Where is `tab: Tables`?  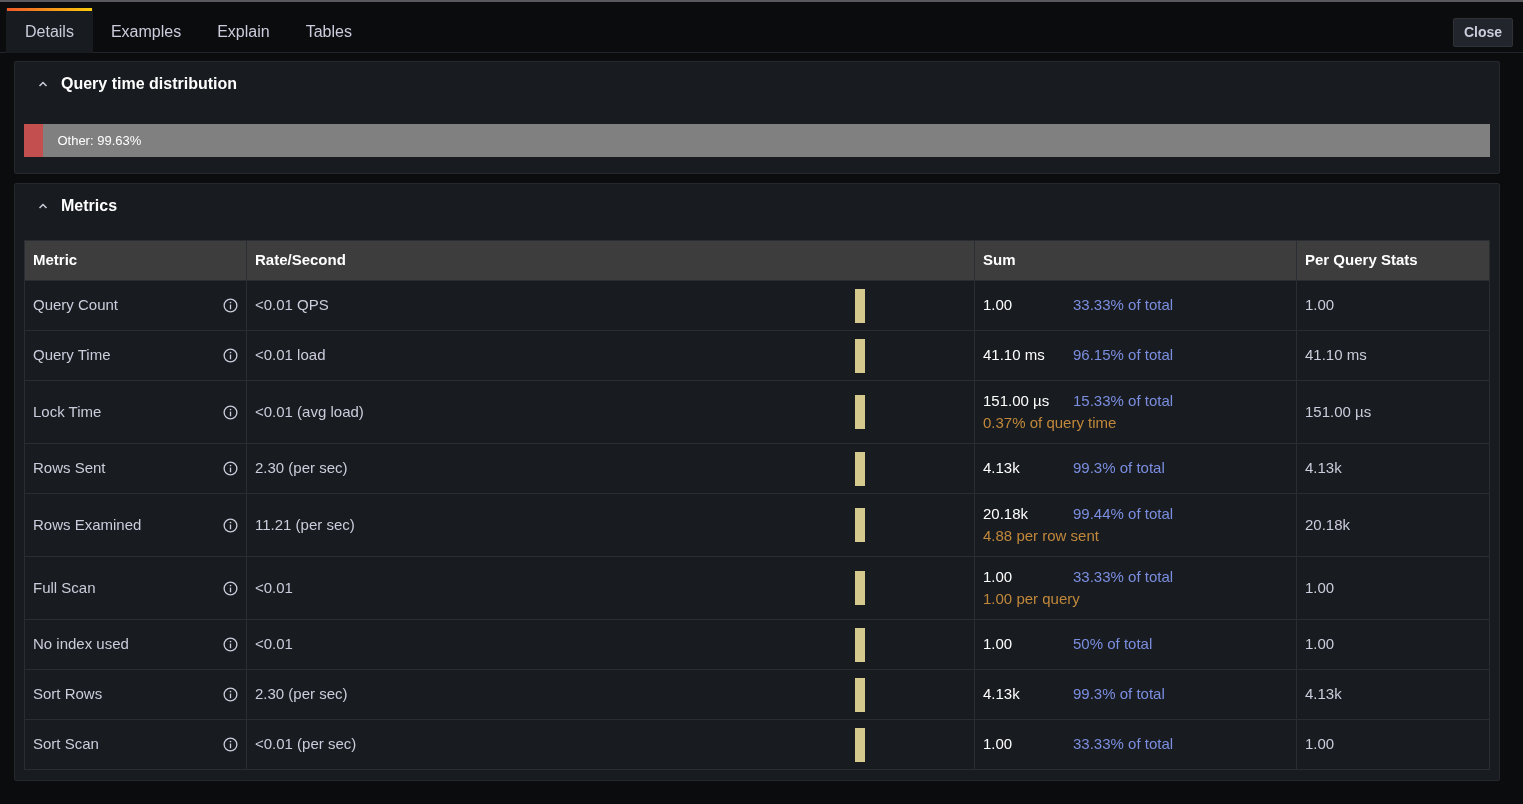
tab: Tables is located at coordinates (328, 30).